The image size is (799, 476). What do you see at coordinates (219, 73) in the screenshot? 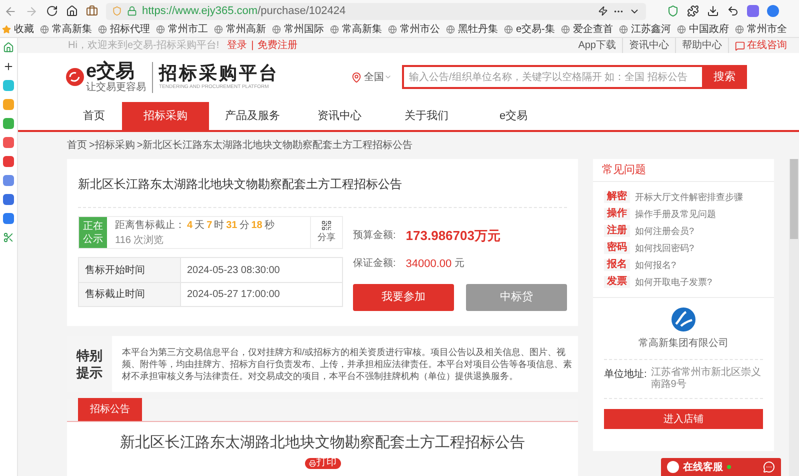
I see `platform-title: 招标采购平台` at bounding box center [219, 73].